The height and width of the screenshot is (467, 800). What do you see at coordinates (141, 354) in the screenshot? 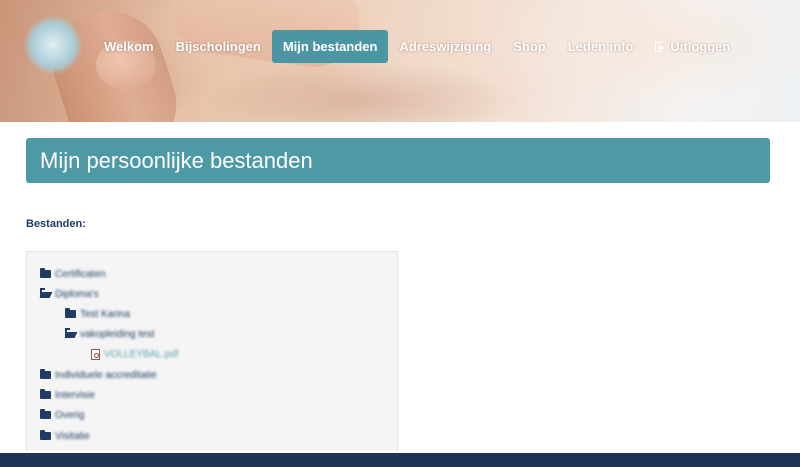
I see `tree-item-label: VOLLEYBAL.pdf` at bounding box center [141, 354].